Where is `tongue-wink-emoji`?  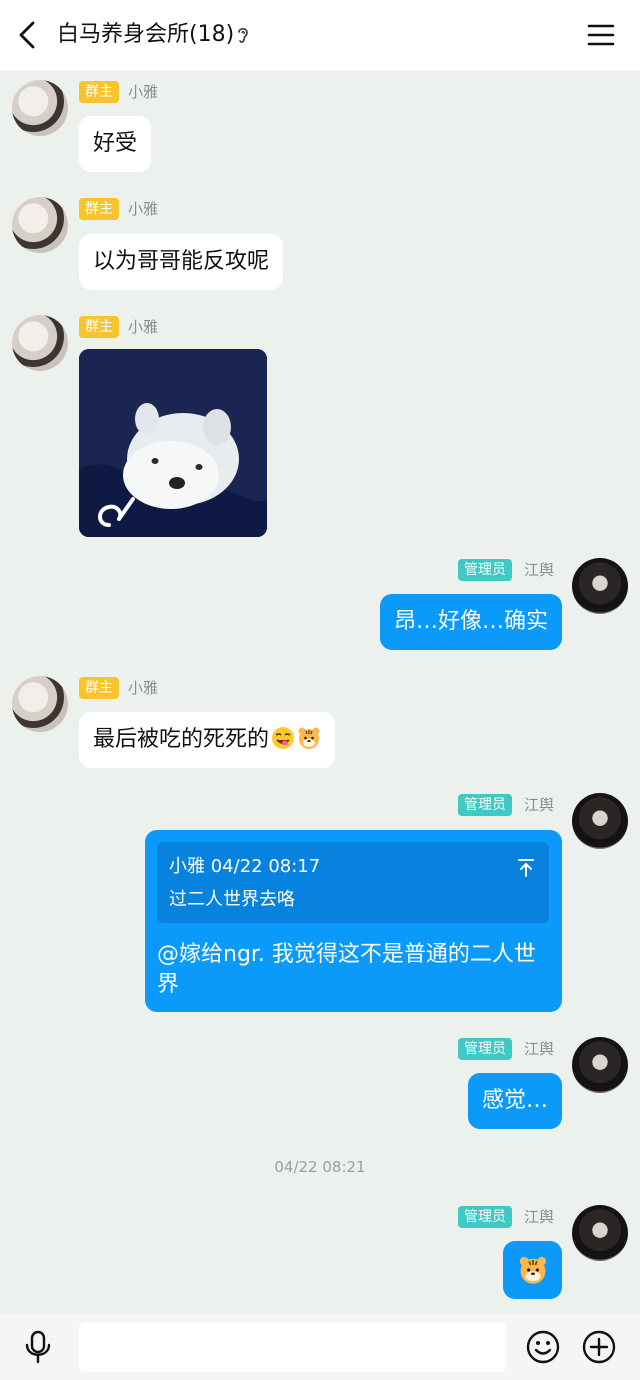
tongue-wink-emoji is located at coordinates (283, 738).